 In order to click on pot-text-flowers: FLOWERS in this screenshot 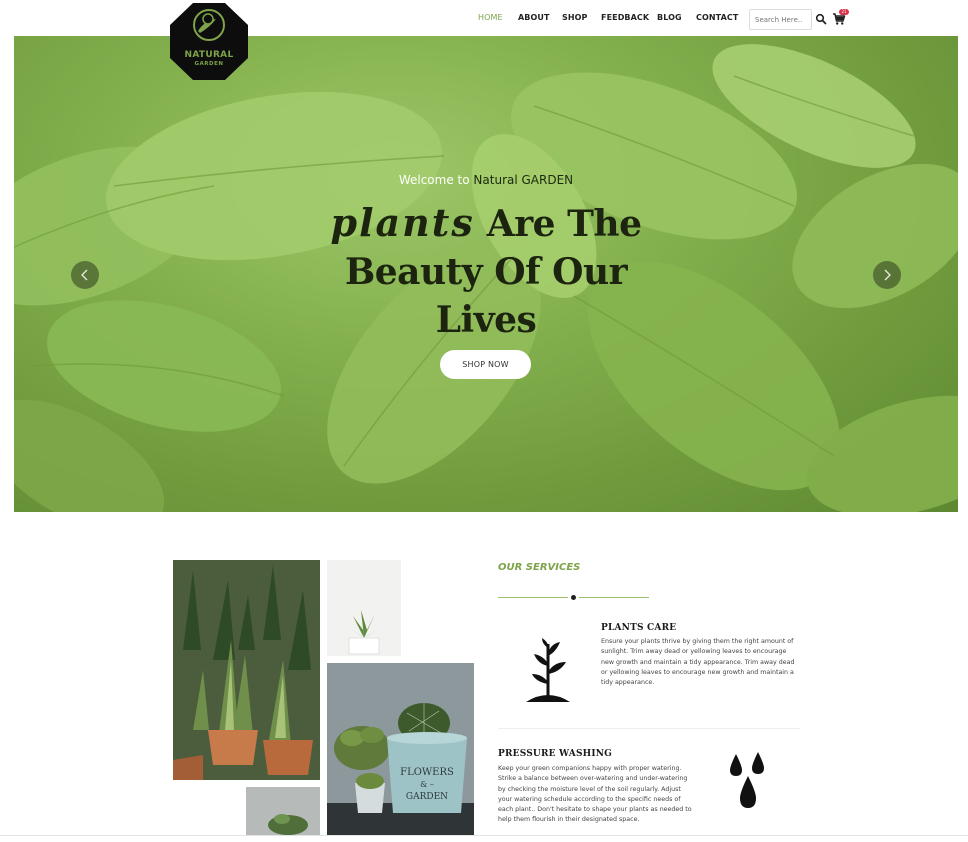, I will do `click(427, 772)`.